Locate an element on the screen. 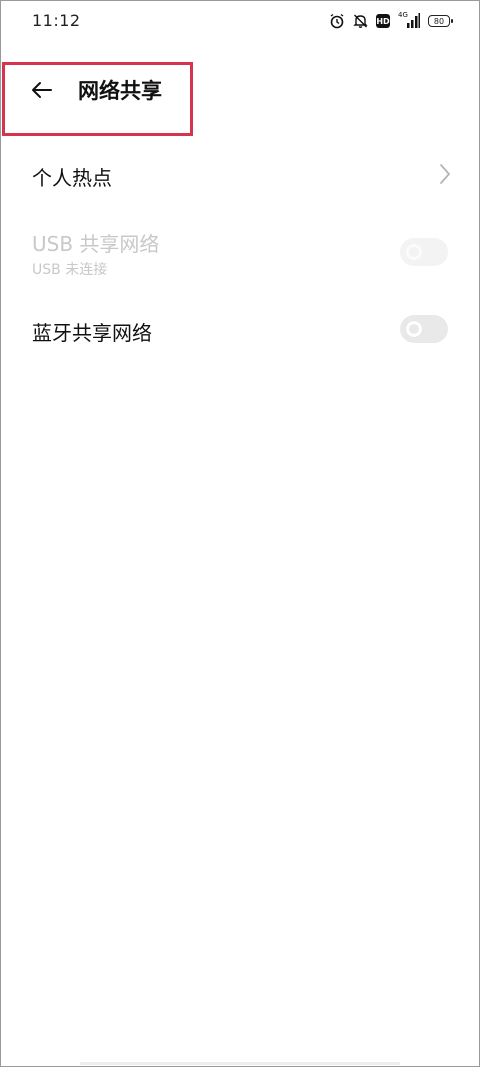 The width and height of the screenshot is (480, 1067). gesture-bar is located at coordinates (240, 1063).